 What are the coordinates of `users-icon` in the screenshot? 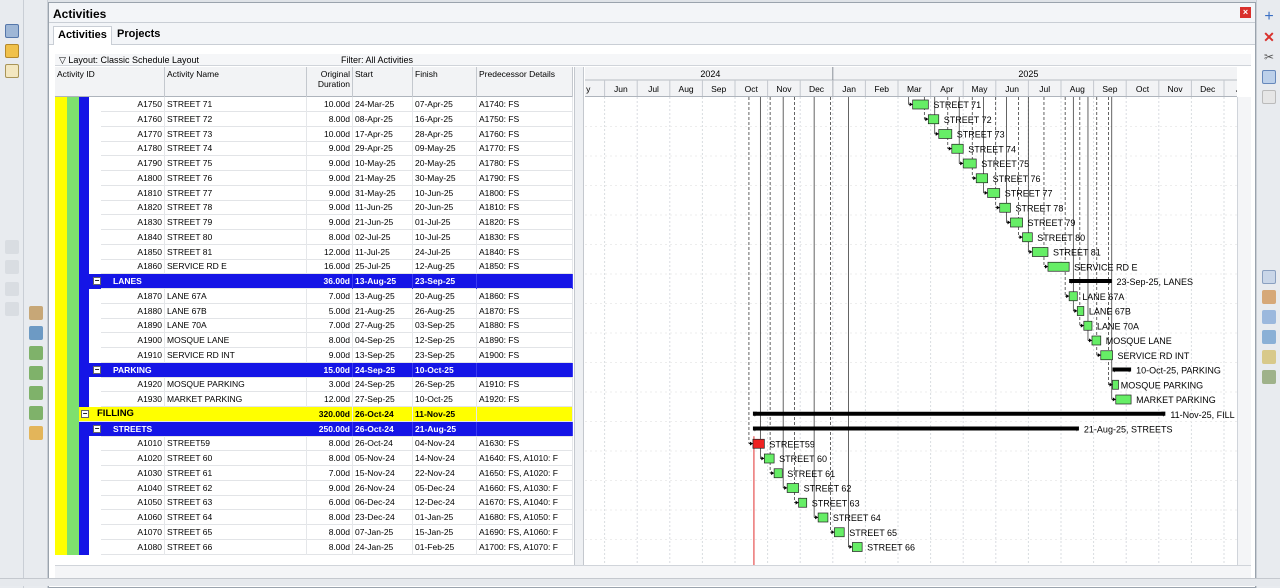 It's located at (36, 333).